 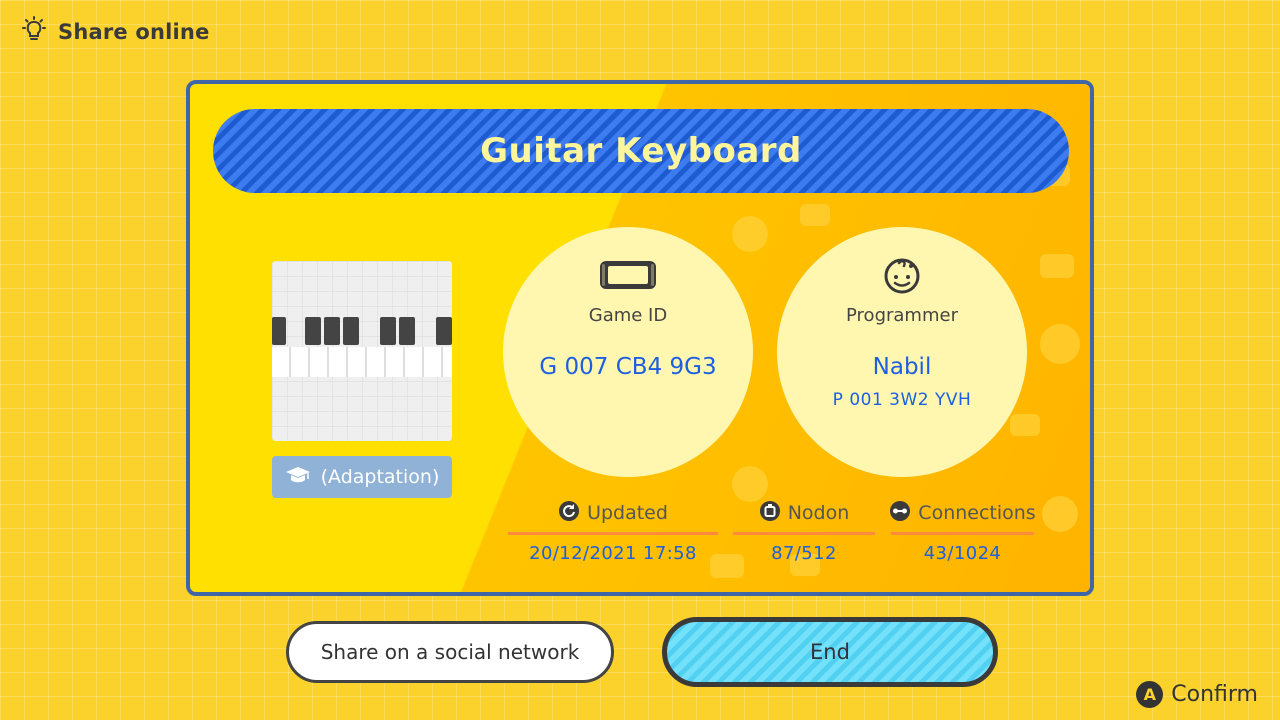 What do you see at coordinates (902, 275) in the screenshot?
I see `face-icon` at bounding box center [902, 275].